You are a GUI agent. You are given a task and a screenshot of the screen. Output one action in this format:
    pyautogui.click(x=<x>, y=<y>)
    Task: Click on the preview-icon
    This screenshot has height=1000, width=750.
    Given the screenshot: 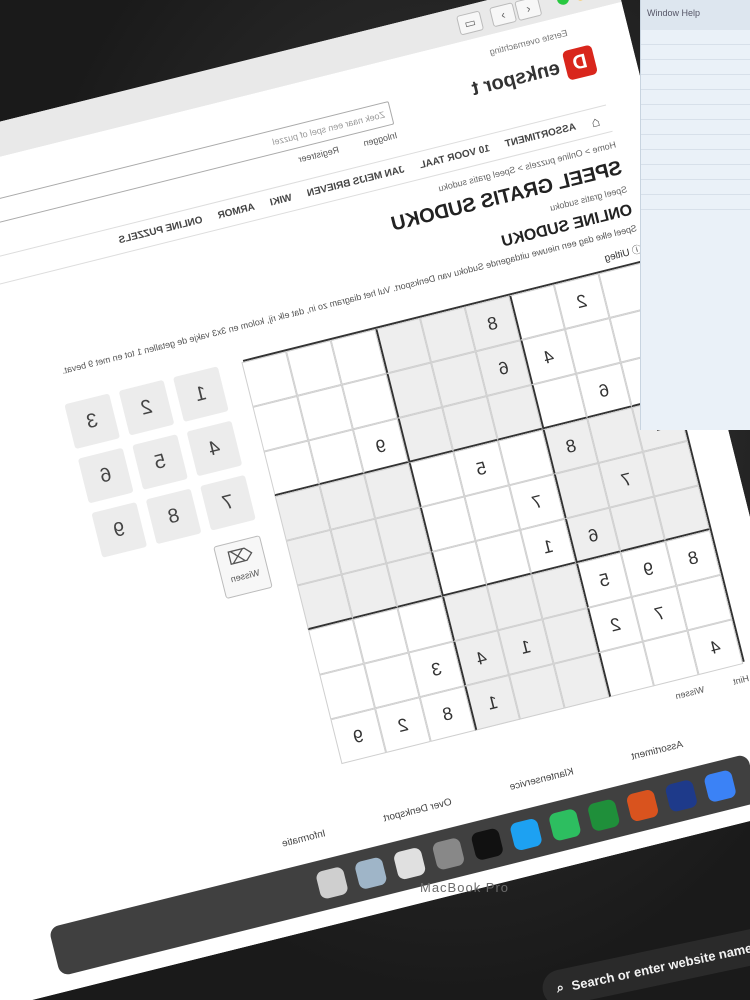 What is the action you would take?
    pyautogui.click(x=409, y=863)
    